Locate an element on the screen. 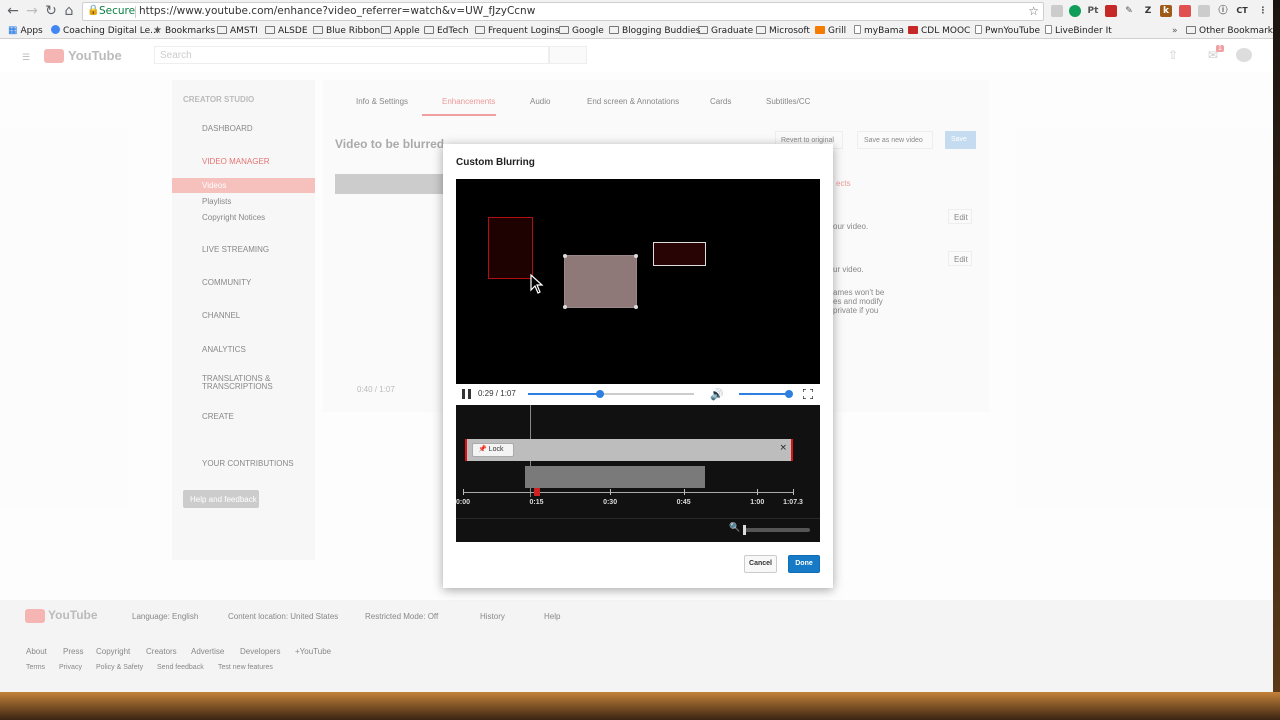 This screenshot has height=720, width=1280. playhead-marker is located at coordinates (536, 492).